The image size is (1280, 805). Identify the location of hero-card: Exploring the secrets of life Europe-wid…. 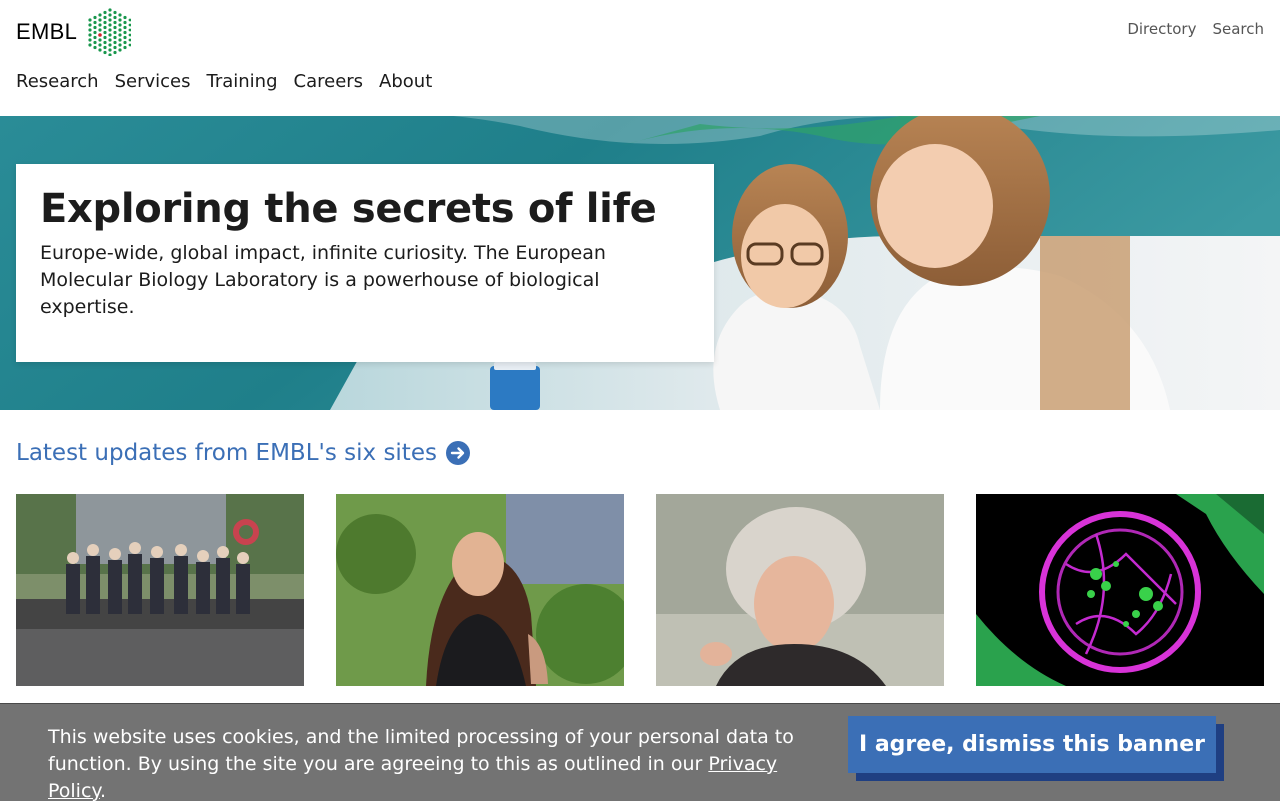
(365, 263).